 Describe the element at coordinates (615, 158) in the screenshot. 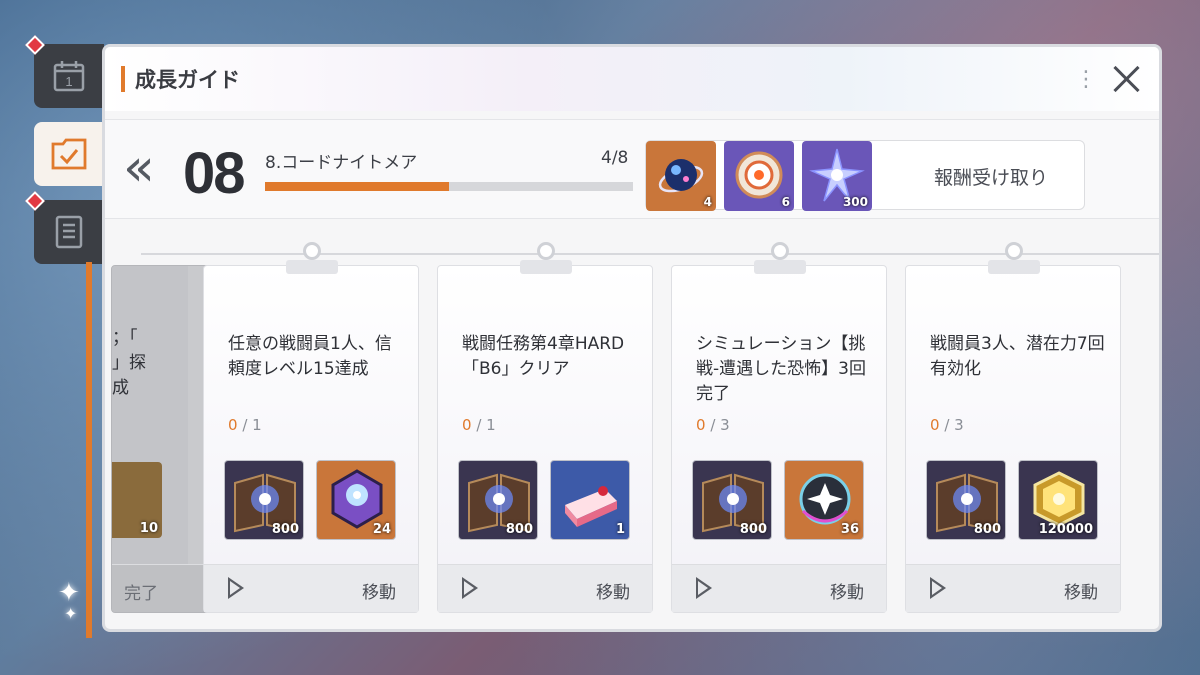

I see `stage-progress: 4/8` at that location.